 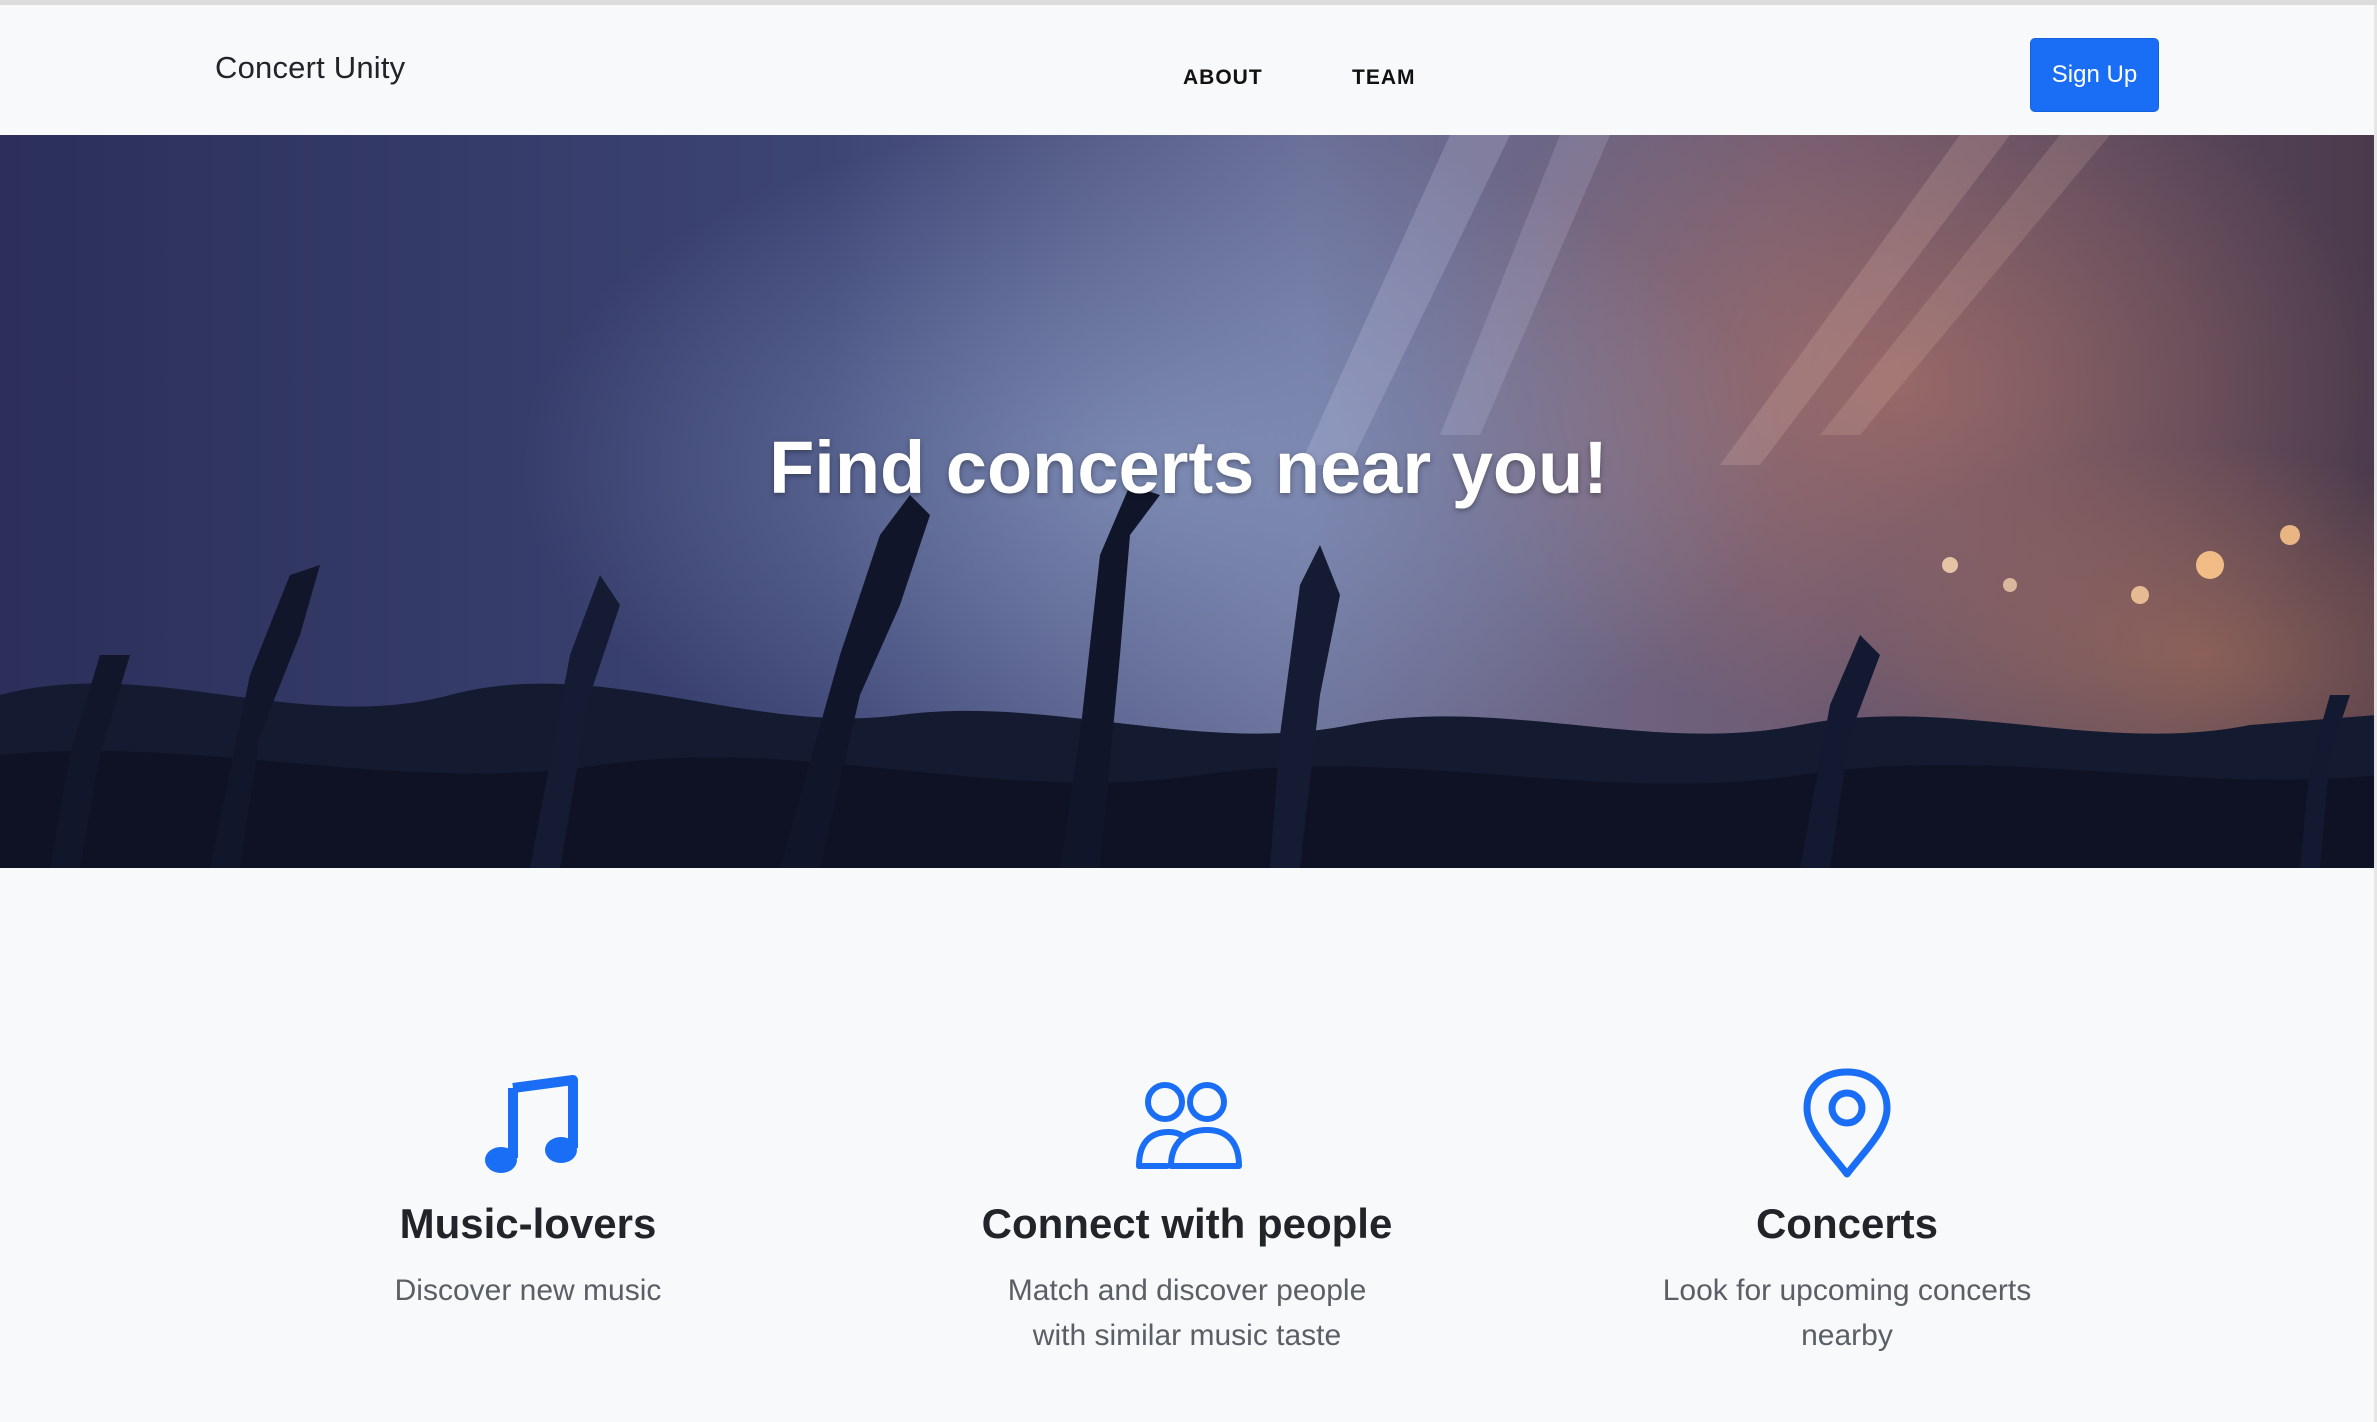 I want to click on signup-button: Sign Up, so click(x=2094, y=75).